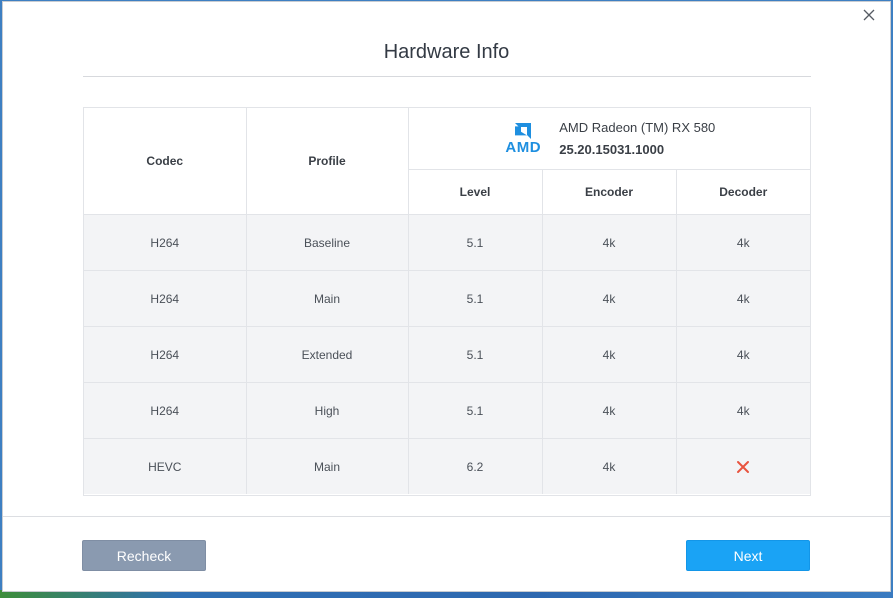 The height and width of the screenshot is (598, 893). What do you see at coordinates (475, 192) in the screenshot?
I see `header-level: Level` at bounding box center [475, 192].